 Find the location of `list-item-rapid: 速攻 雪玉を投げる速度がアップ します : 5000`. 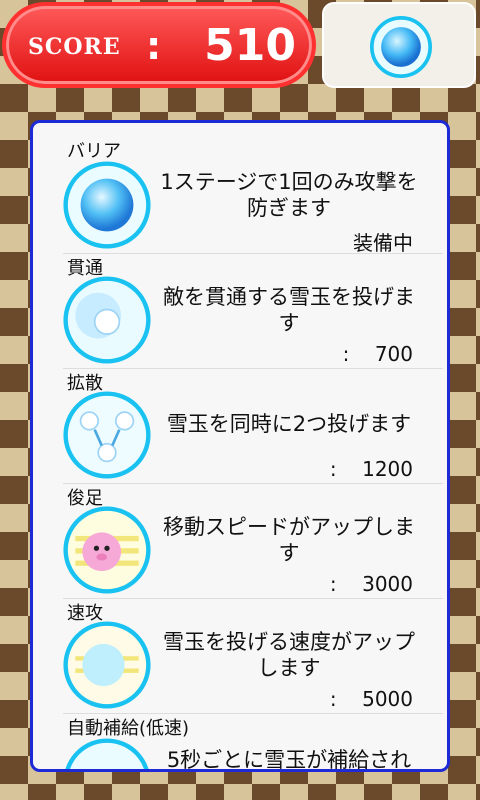

list-item-rapid: 速攻 雪玉を投げる速度がアップ します : 5000 is located at coordinates (240, 656).